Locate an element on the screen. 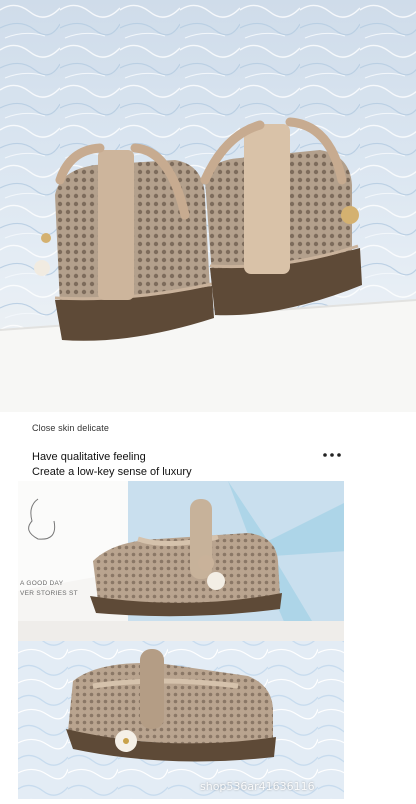 This screenshot has height=804, width=416. more-dots-icon is located at coordinates (332, 456).